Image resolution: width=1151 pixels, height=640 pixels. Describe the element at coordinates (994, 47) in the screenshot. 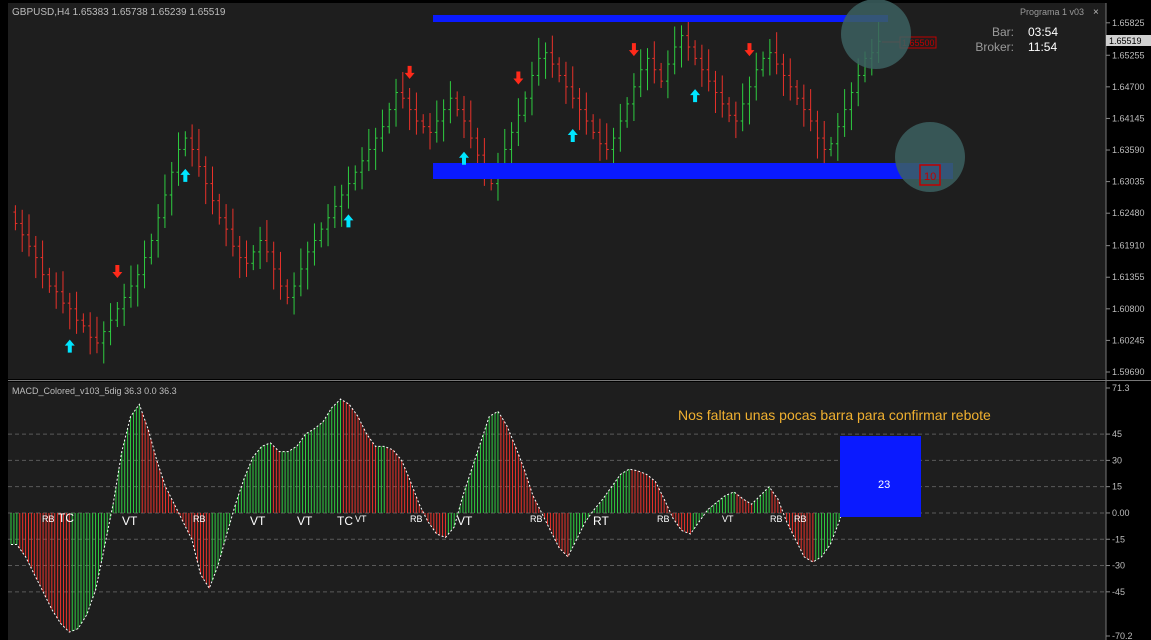

I see `broker-time-label: Broker:` at that location.